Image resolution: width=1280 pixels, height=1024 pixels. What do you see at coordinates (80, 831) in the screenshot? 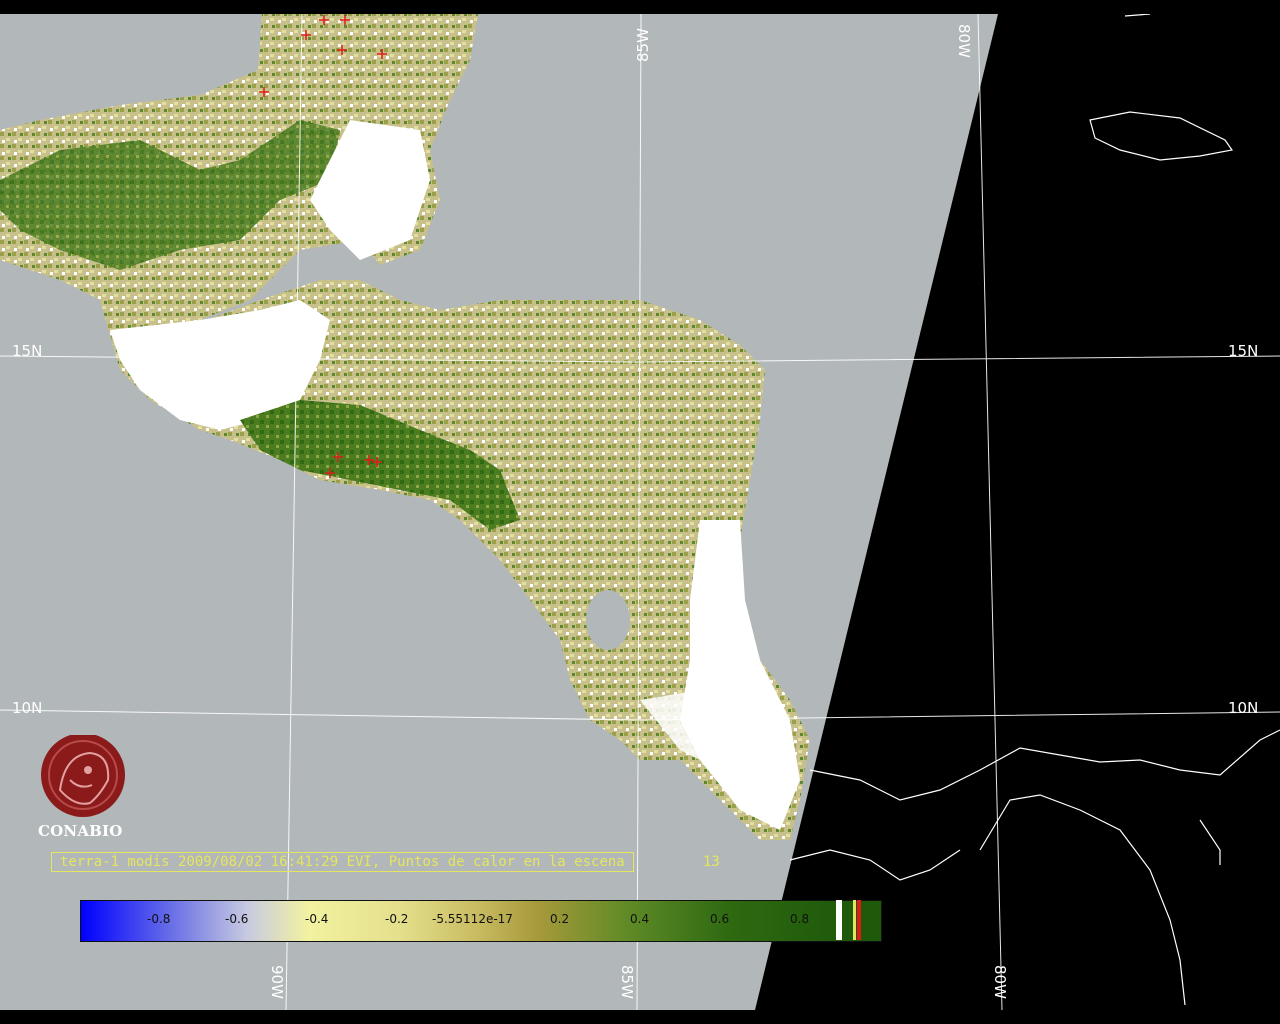
I see `conabio-logo-label: CONABIO` at bounding box center [80, 831].